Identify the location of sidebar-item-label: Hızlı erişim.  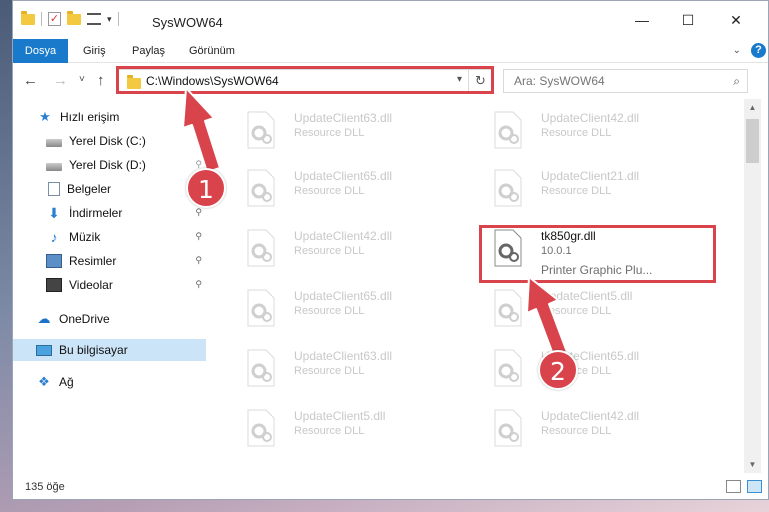
(90, 117).